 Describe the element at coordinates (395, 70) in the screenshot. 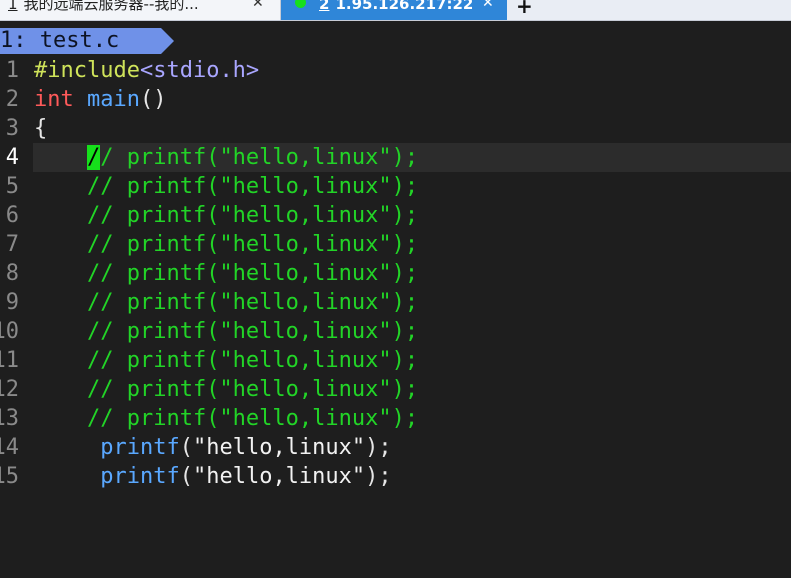

I see `code-line: 1 #include<stdio.h>` at that location.